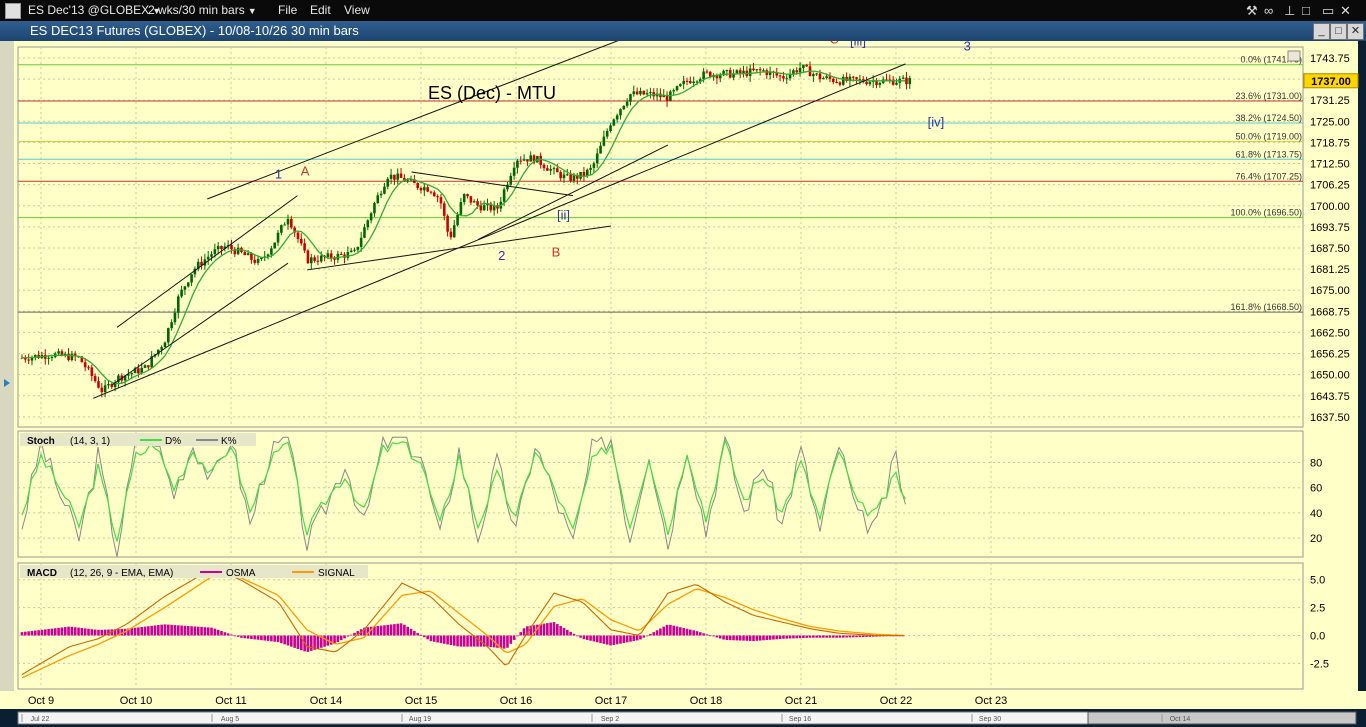  Describe the element at coordinates (800, 719) in the screenshot. I see `timeline-label: Sep 16` at that location.